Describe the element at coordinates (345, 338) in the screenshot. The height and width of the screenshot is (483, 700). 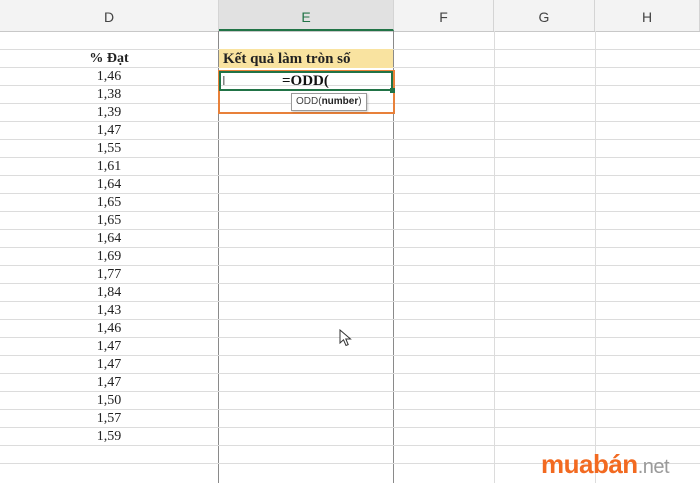
I see `mouse-pointer-icon` at that location.